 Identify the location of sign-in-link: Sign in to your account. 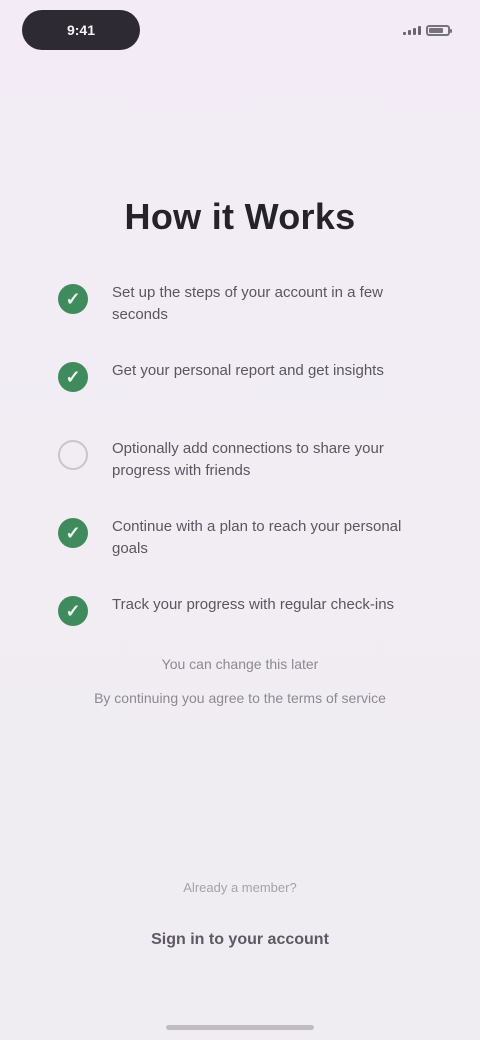
(240, 940).